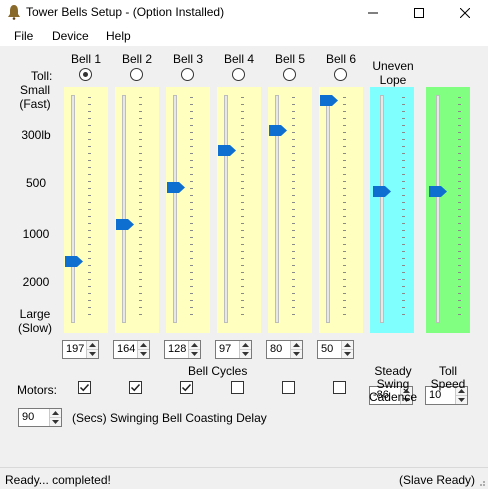 This screenshot has width=488, height=489. I want to click on lope-ticks, so click(403, 209).